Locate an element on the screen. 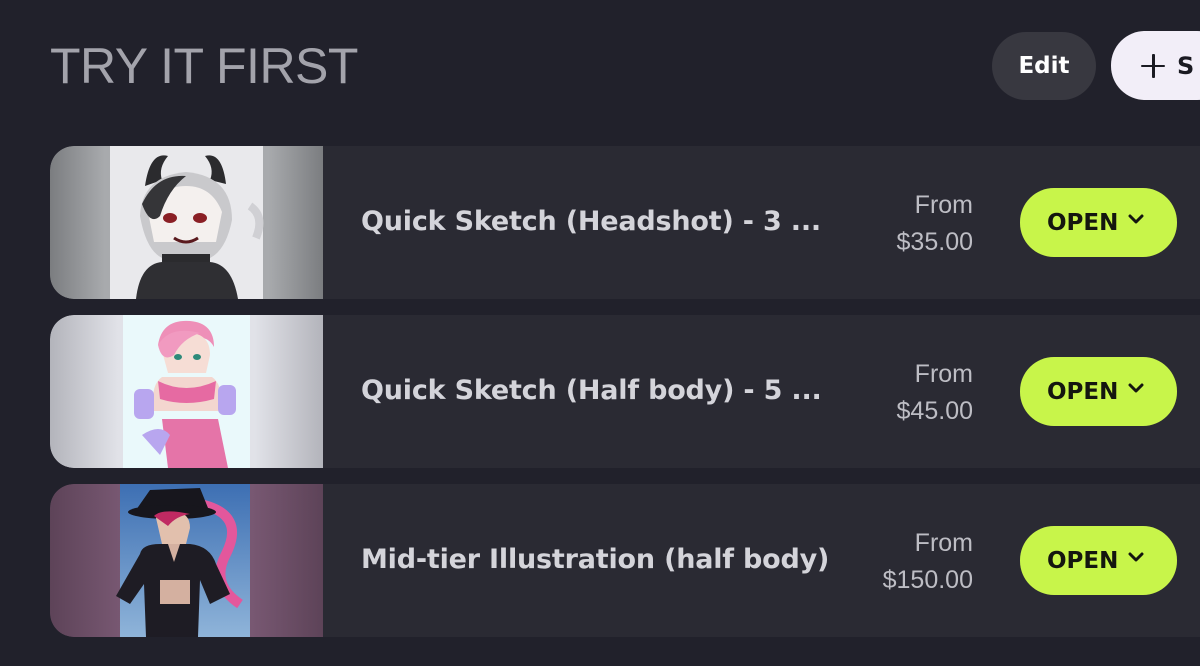 This screenshot has height=666, width=1200. add-button: S is located at coordinates (1155, 65).